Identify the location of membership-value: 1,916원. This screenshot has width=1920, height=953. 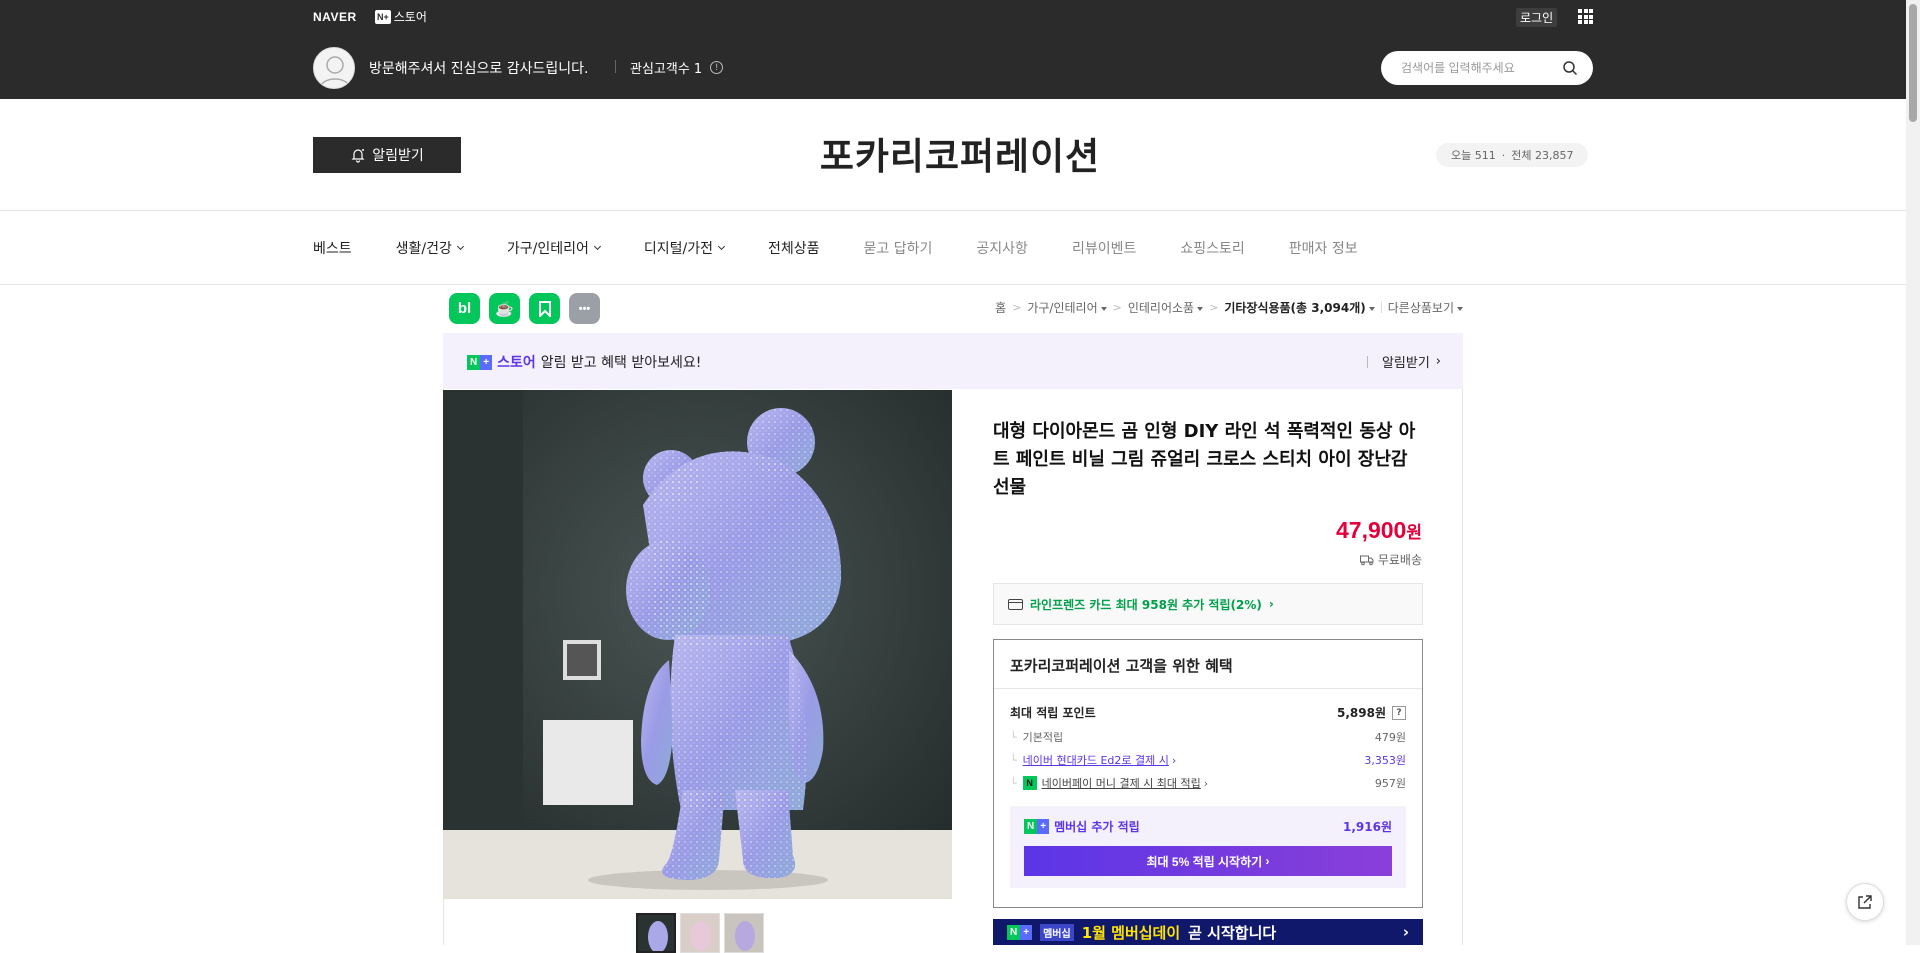
(1367, 827).